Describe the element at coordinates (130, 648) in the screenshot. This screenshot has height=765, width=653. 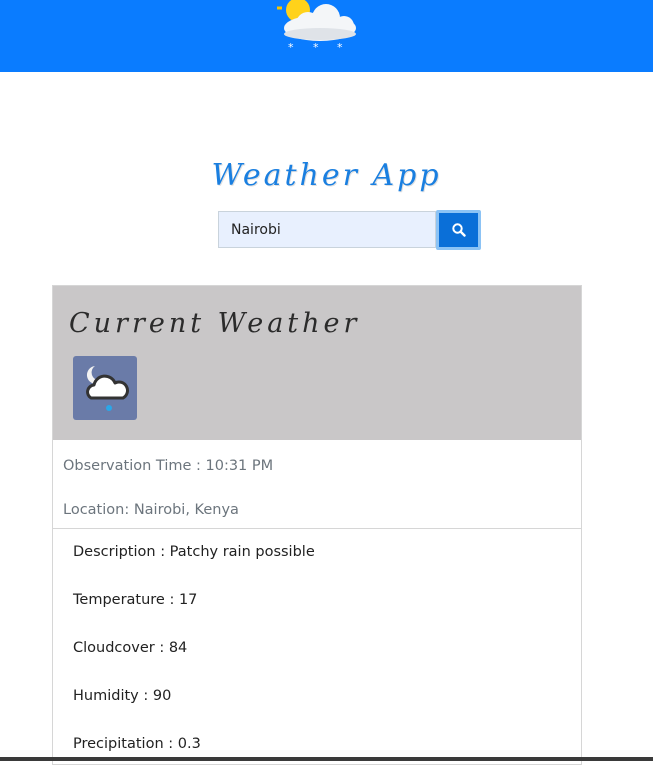
I see `detail-cloudcover: Cloudcover : 84` at that location.